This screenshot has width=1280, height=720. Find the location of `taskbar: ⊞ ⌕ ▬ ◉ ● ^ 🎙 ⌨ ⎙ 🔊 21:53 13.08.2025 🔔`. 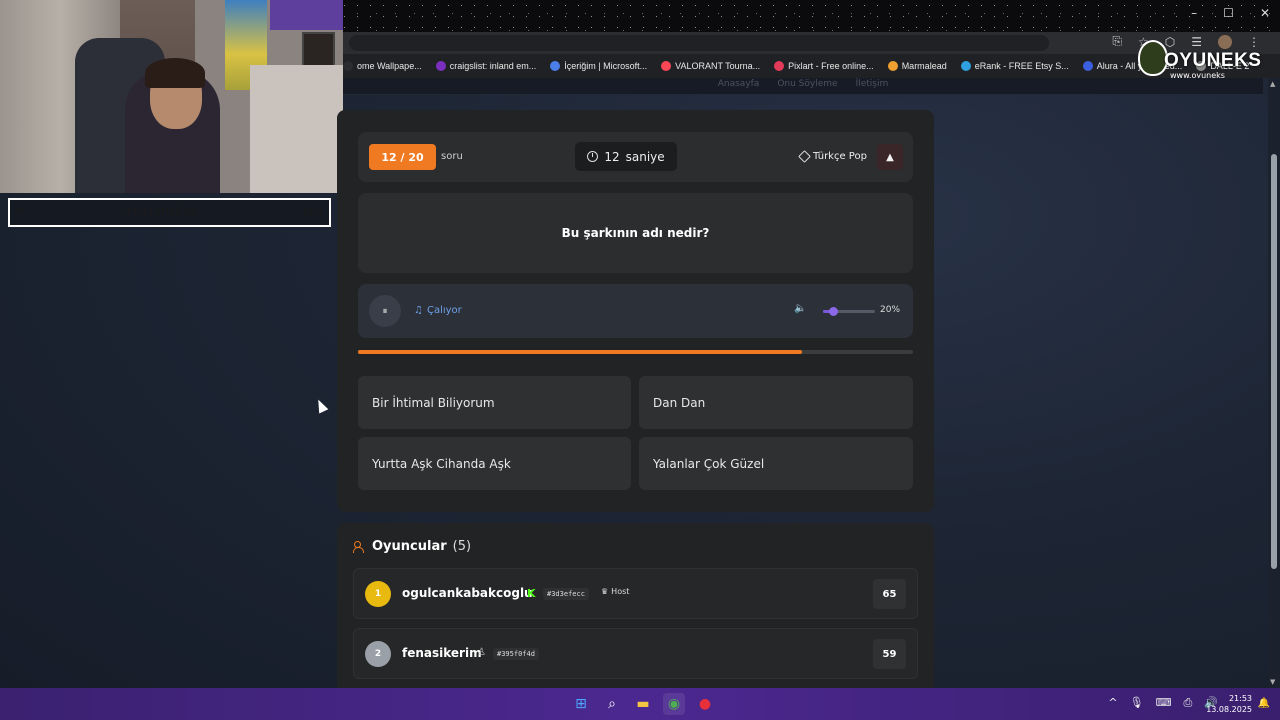

taskbar: ⊞ ⌕ ▬ ◉ ● ^ 🎙 ⌨ ⎙ 🔊 21:53 13.08.2025 🔔 is located at coordinates (640, 704).